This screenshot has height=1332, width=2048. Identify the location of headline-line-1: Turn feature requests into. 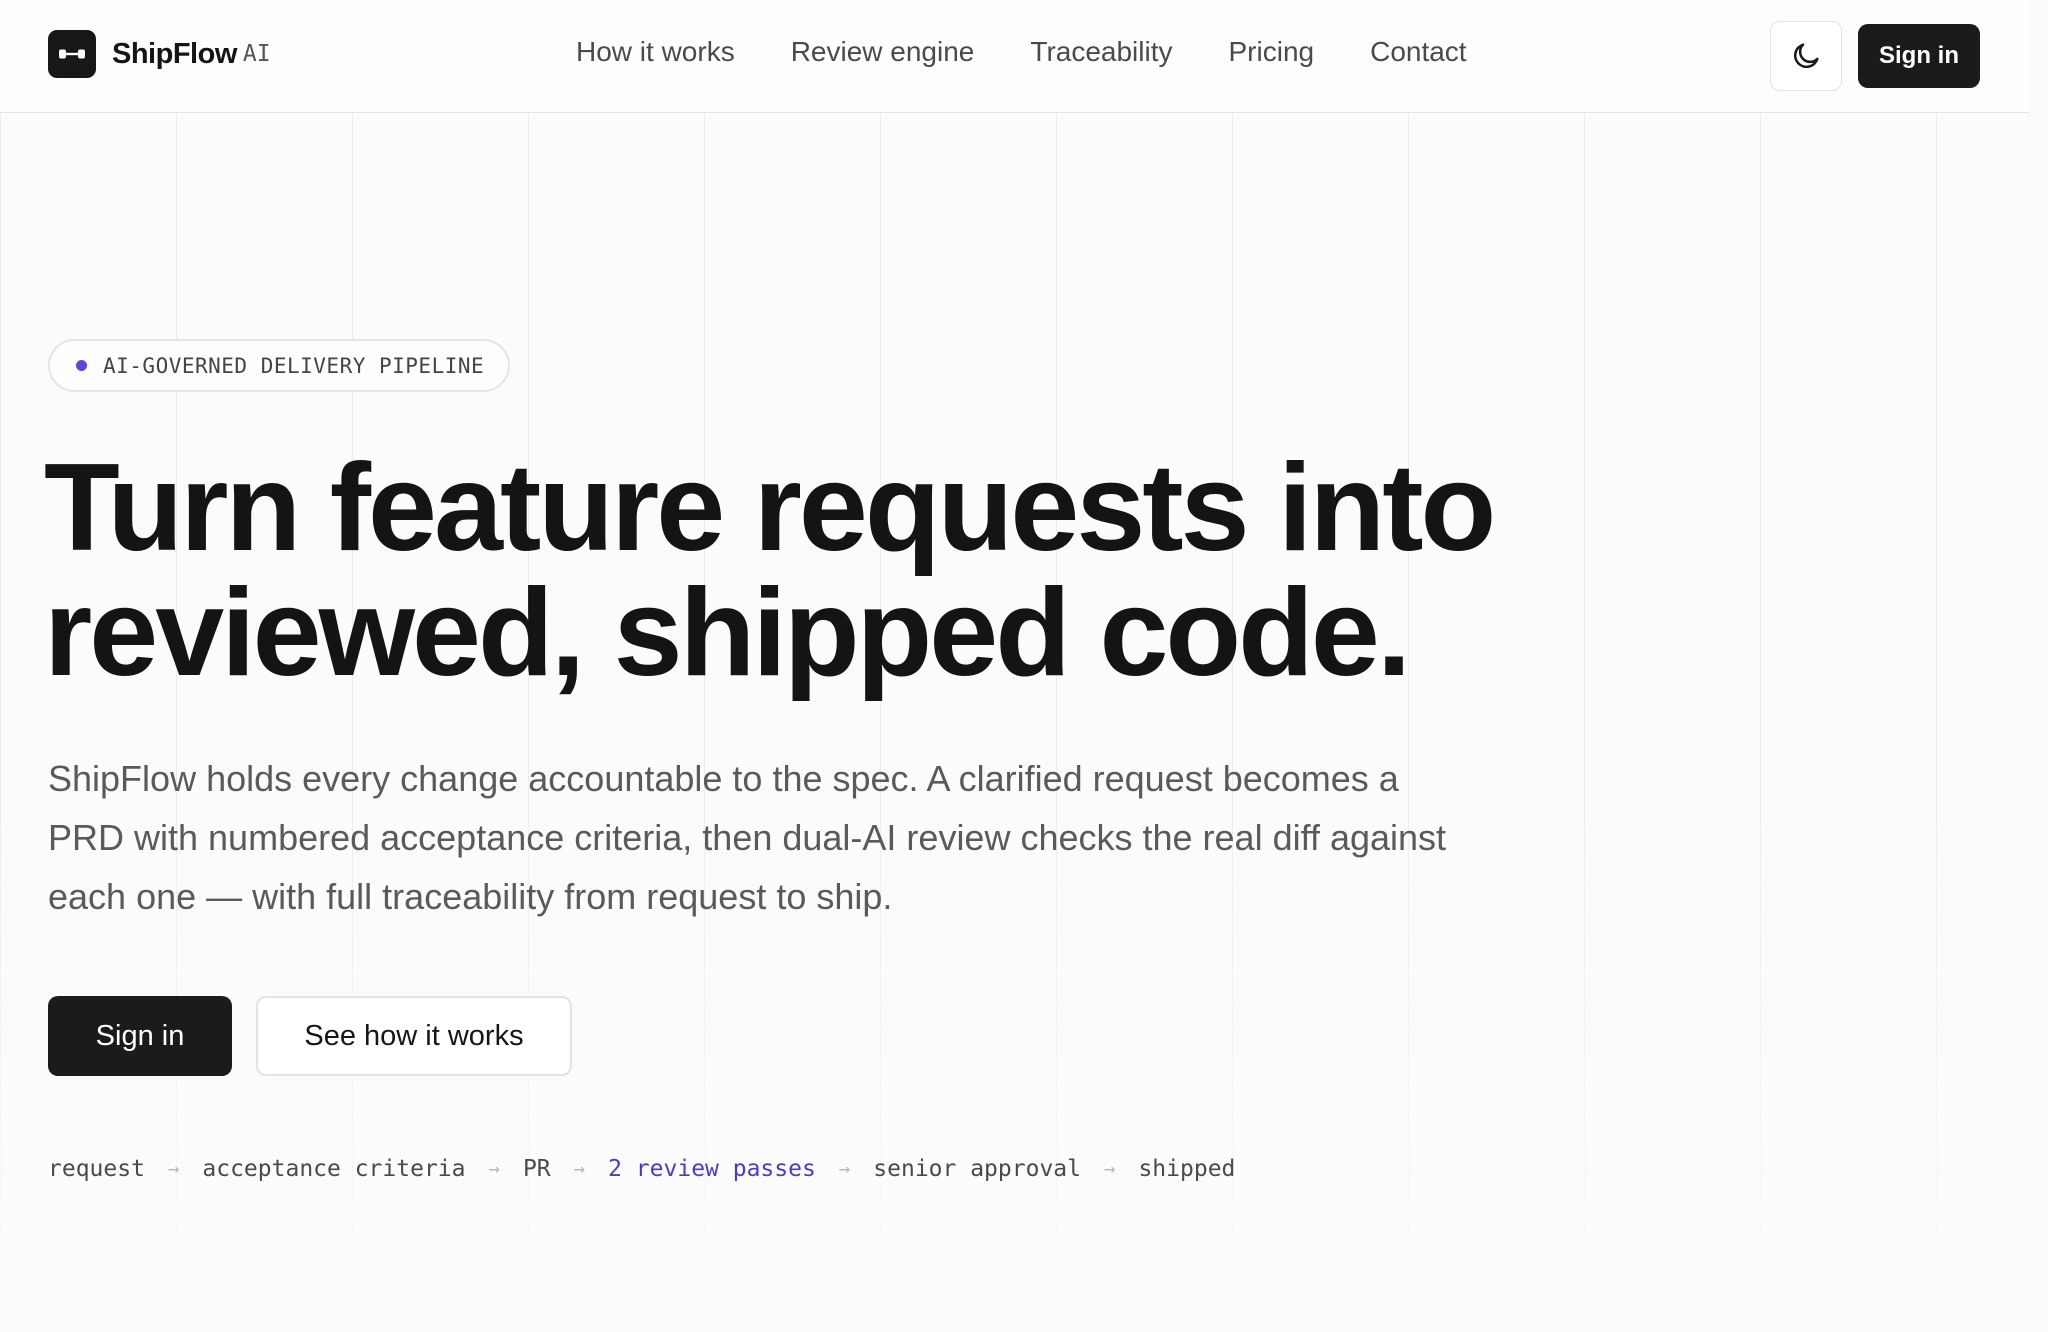
(770, 508).